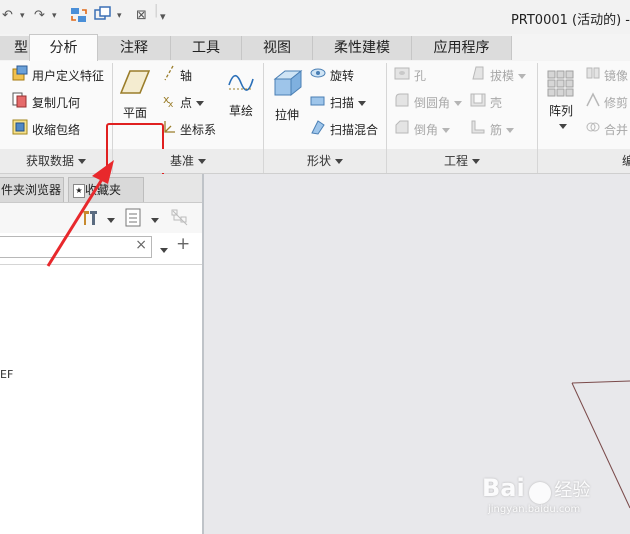  Describe the element at coordinates (63, 48) in the screenshot. I see `tab-analysis: 分析` at that location.